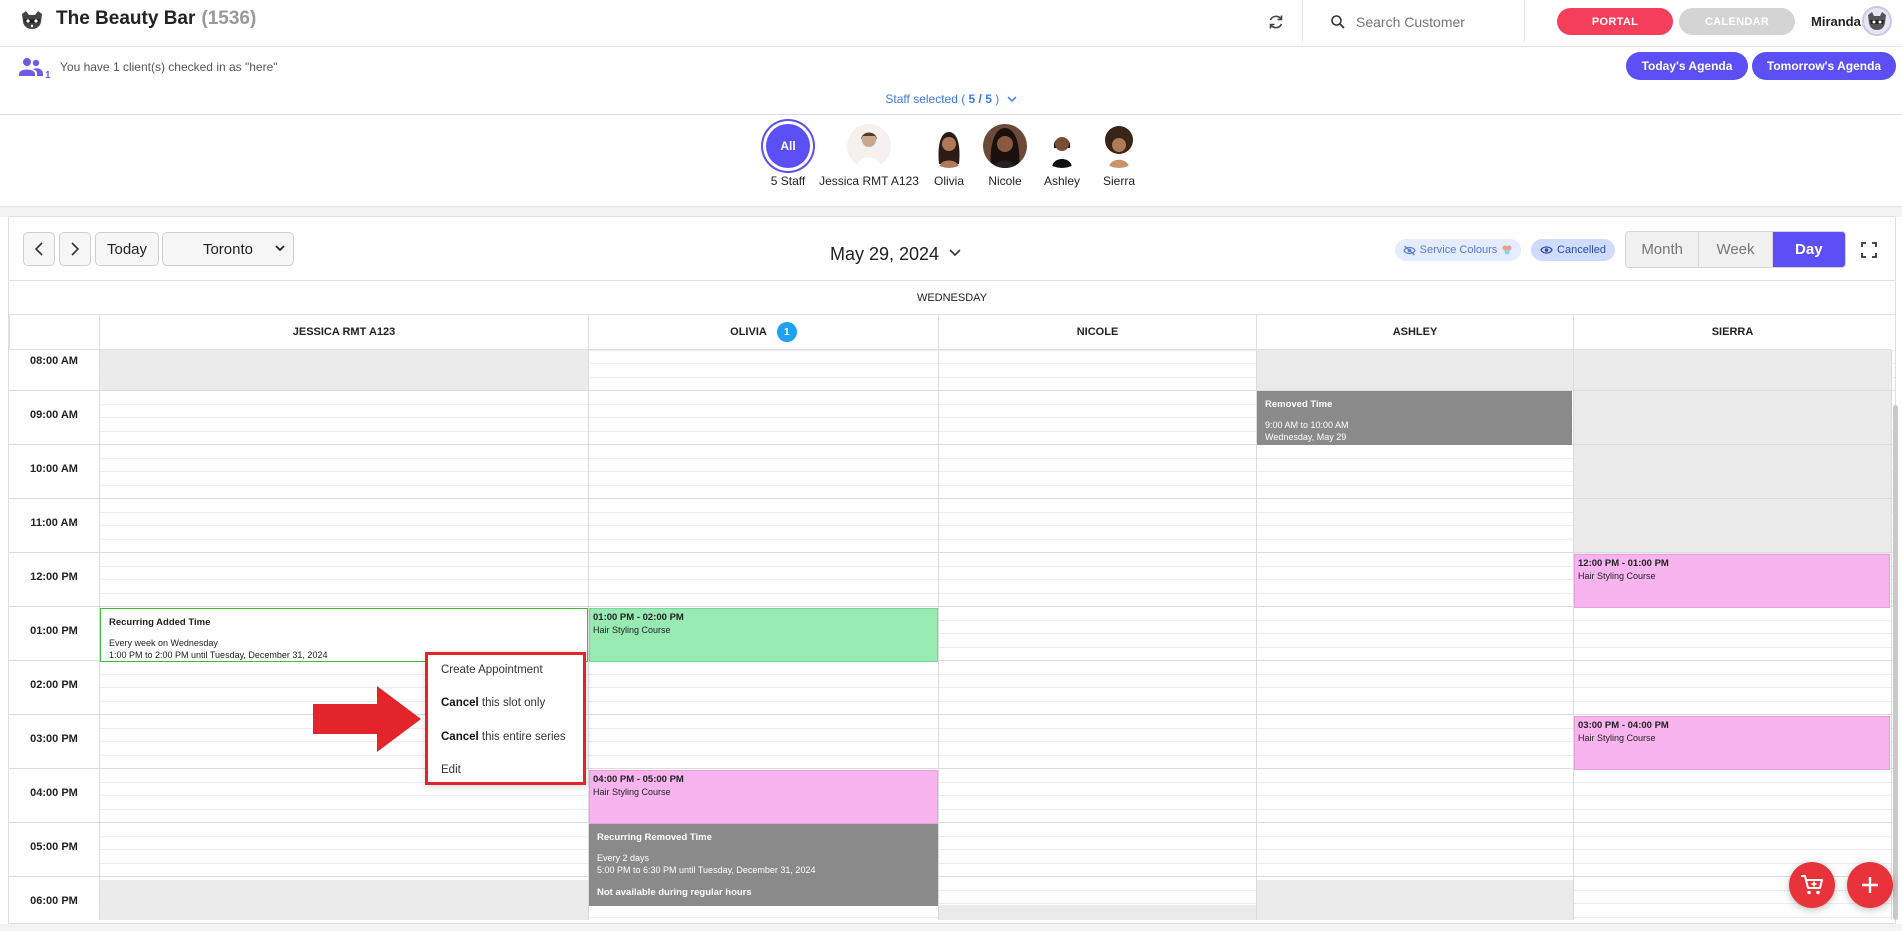 The height and width of the screenshot is (931, 1902). What do you see at coordinates (39, 249) in the screenshot?
I see `prev-button` at bounding box center [39, 249].